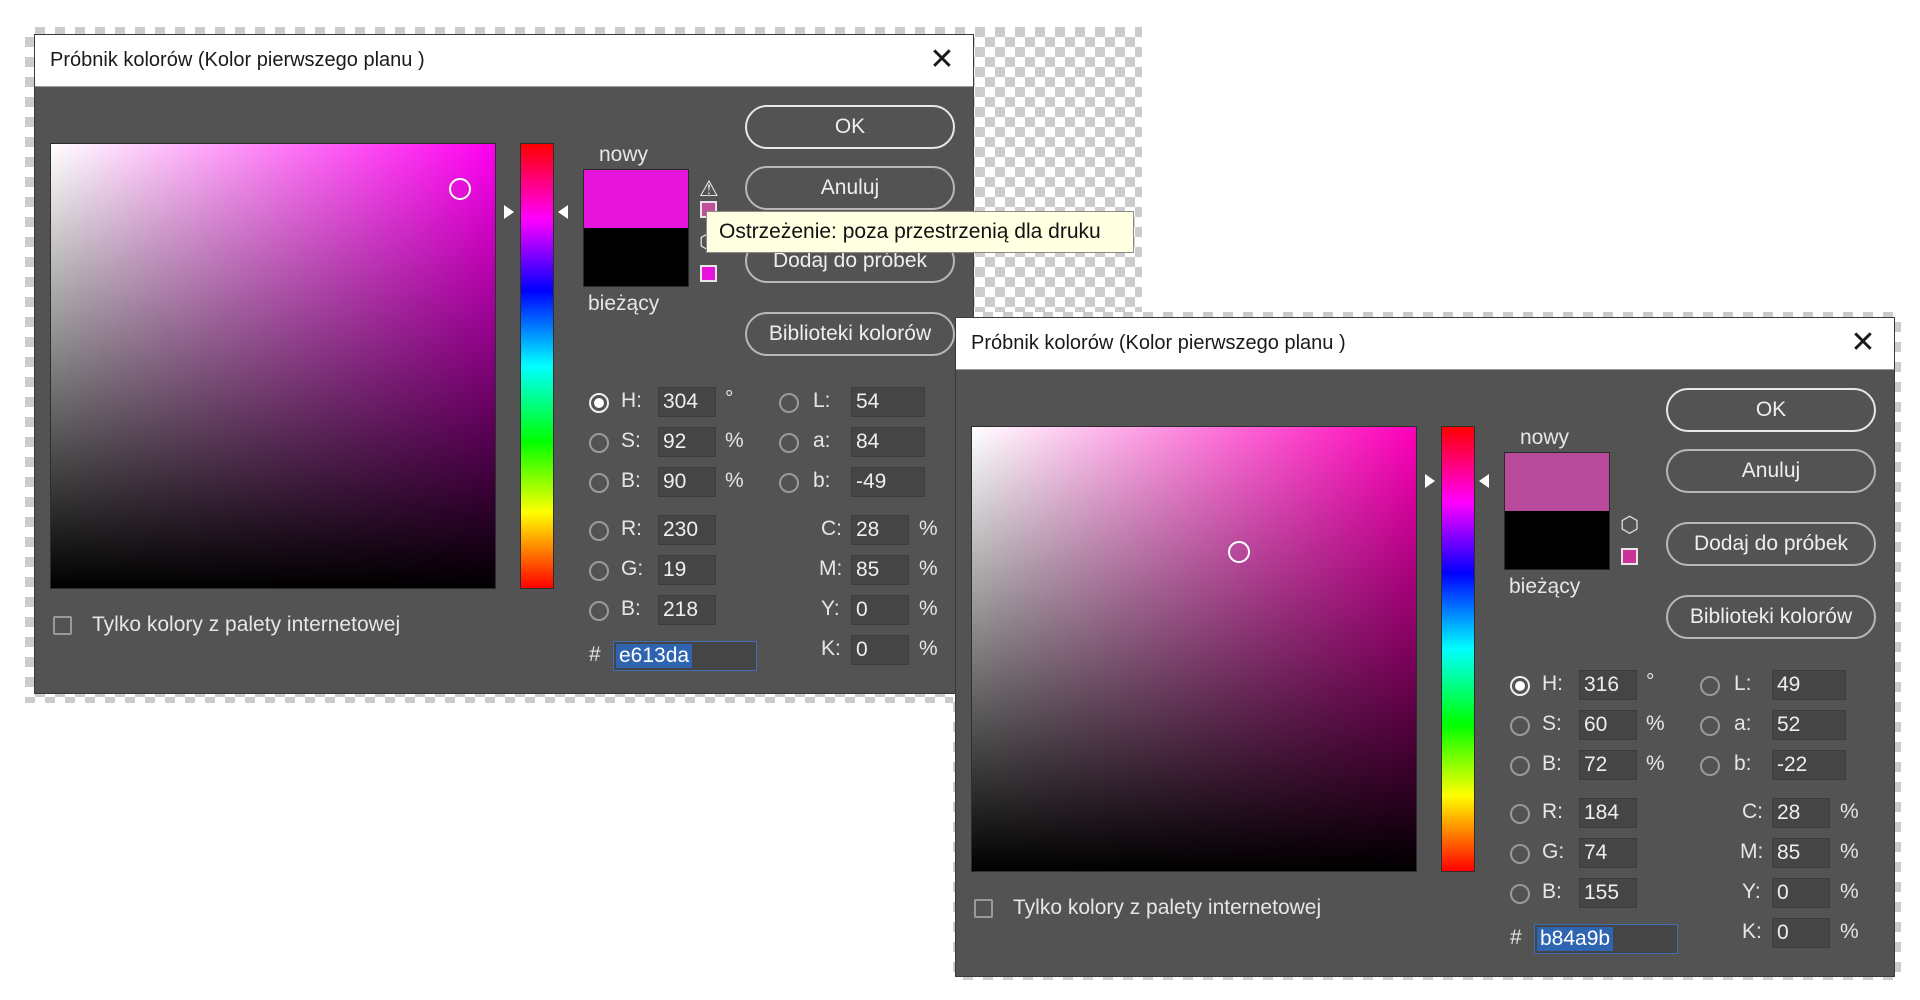 This screenshot has height=1000, width=1920. Describe the element at coordinates (1608, 685) in the screenshot. I see `hue-field: 316` at that location.